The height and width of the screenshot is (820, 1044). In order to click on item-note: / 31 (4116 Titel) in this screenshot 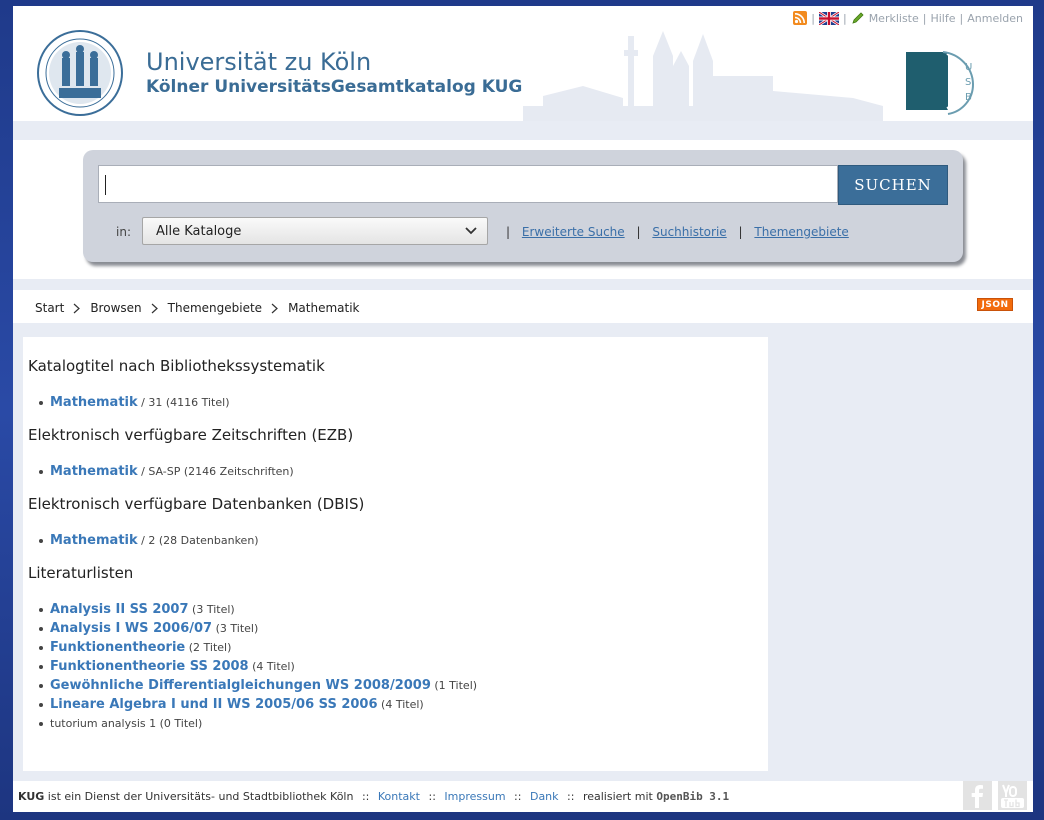, I will do `click(183, 402)`.